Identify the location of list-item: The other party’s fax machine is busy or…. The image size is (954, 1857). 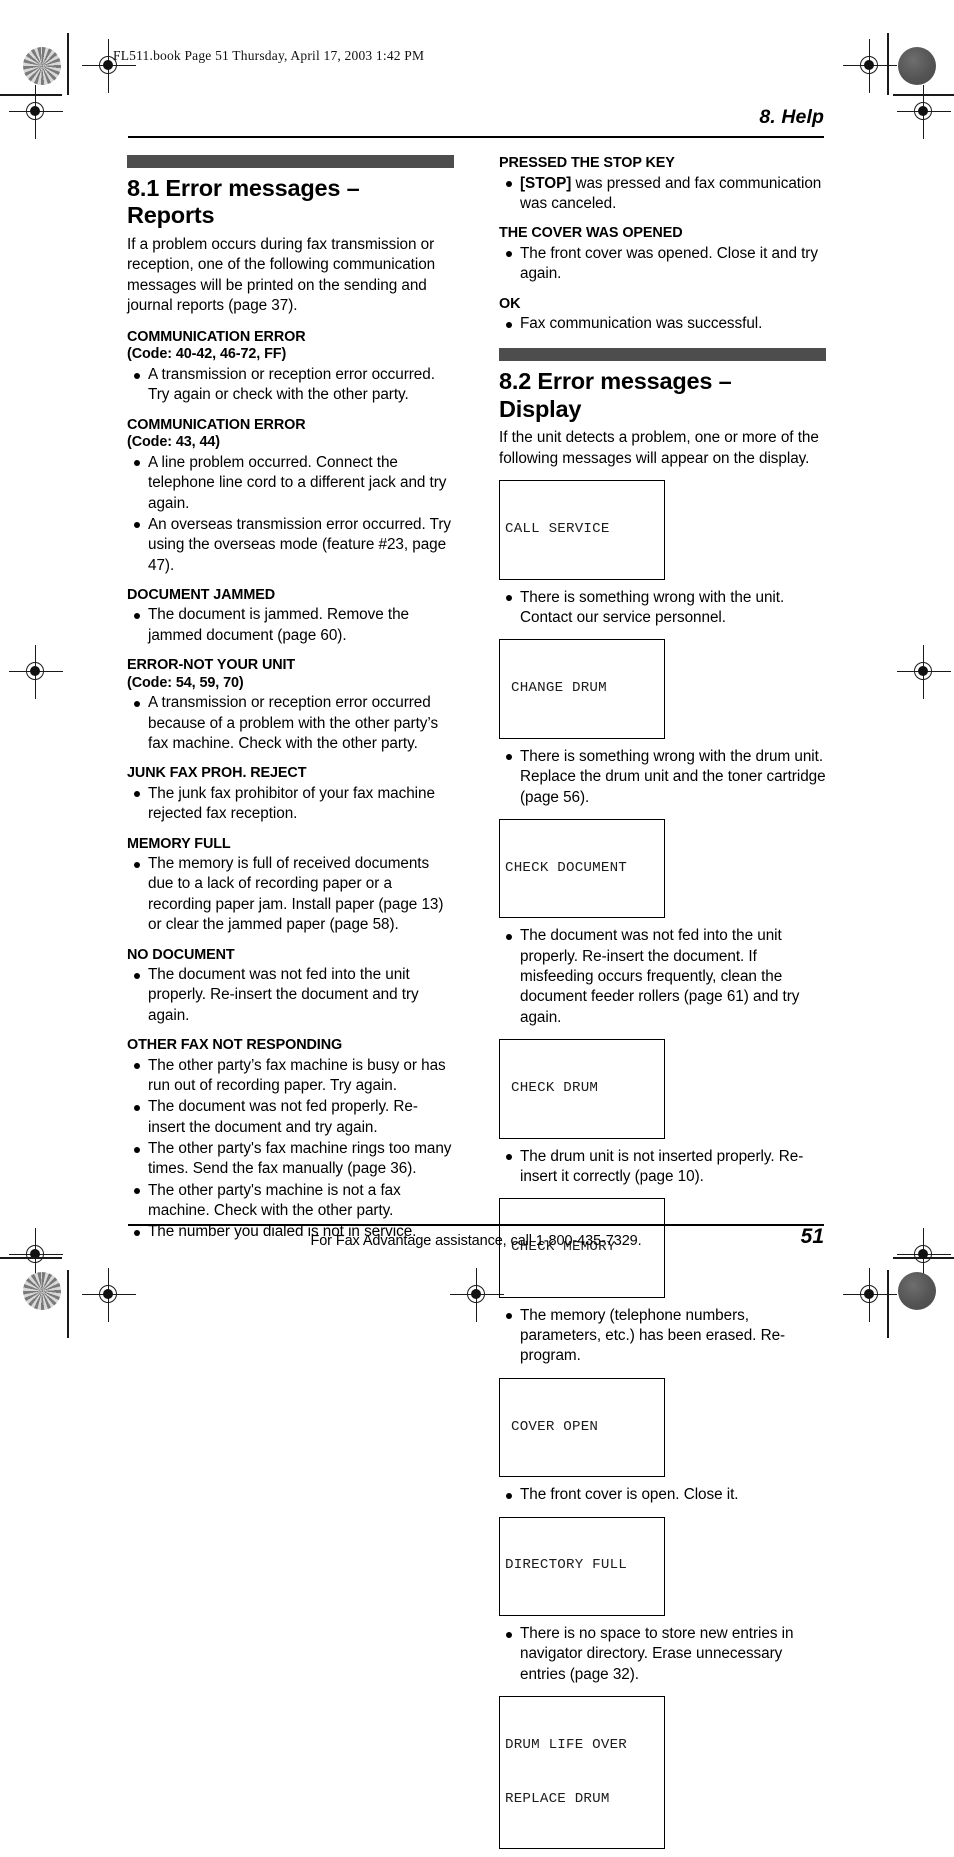
(290, 1076).